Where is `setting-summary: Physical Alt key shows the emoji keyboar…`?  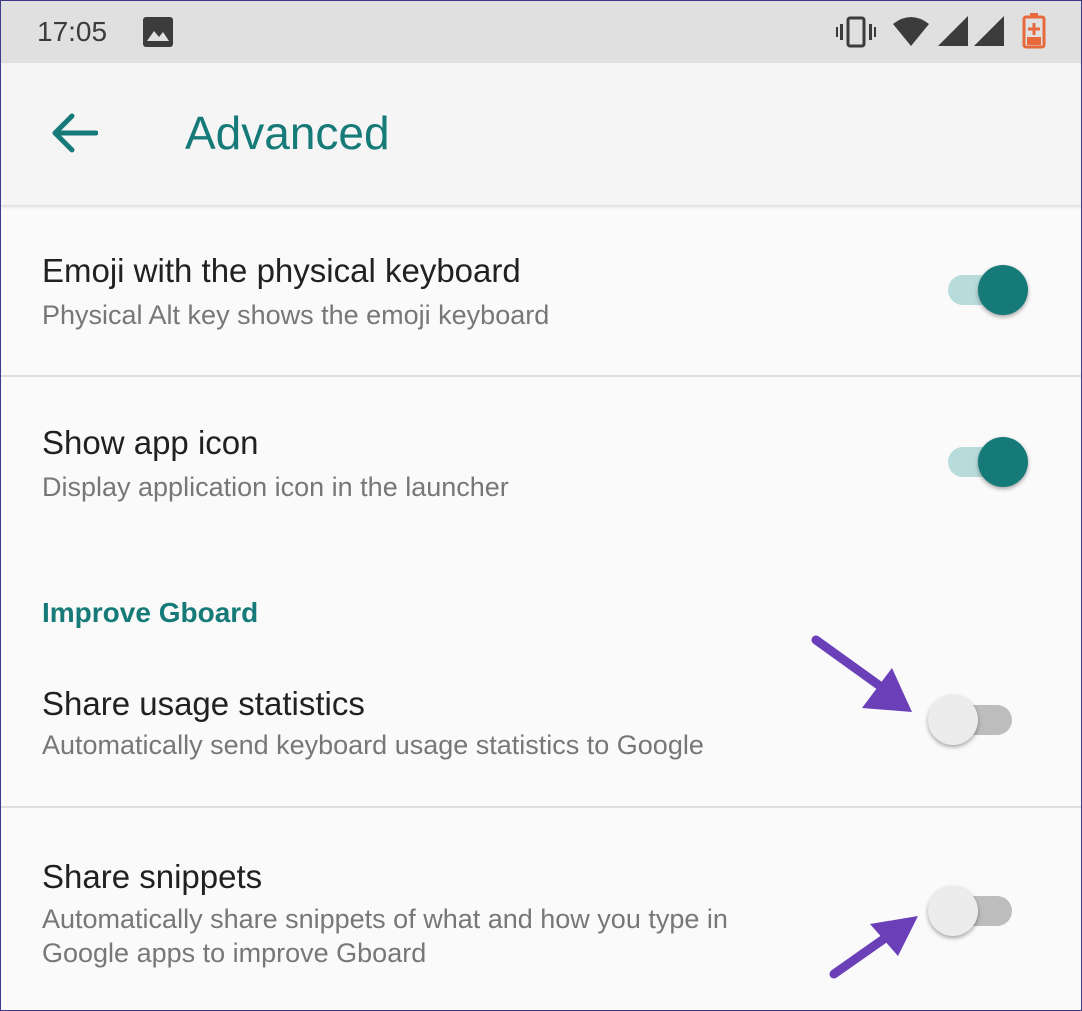
setting-summary: Physical Alt key shows the emoji keyboar… is located at coordinates (296, 315).